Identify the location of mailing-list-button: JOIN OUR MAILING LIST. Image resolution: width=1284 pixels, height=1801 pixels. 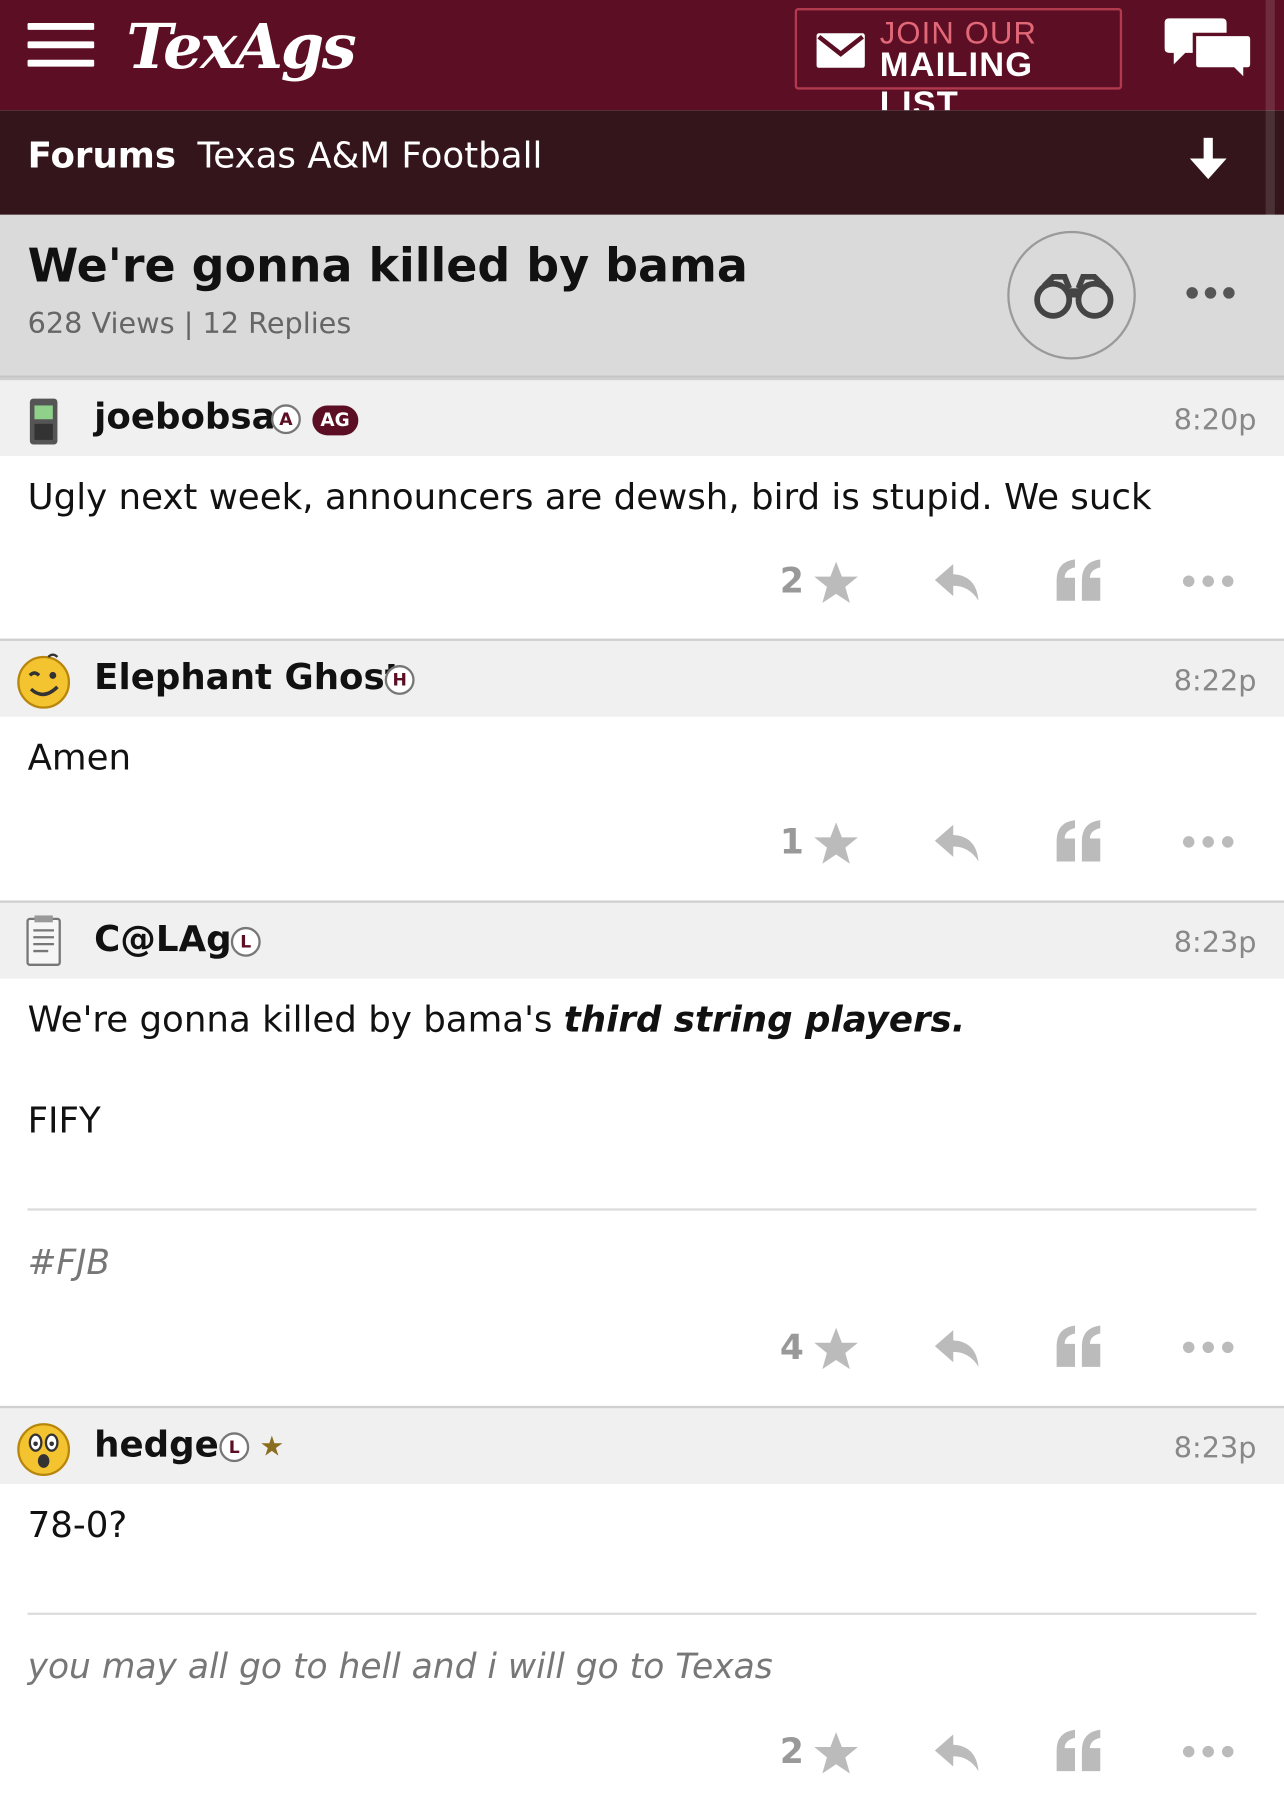
(958, 65).